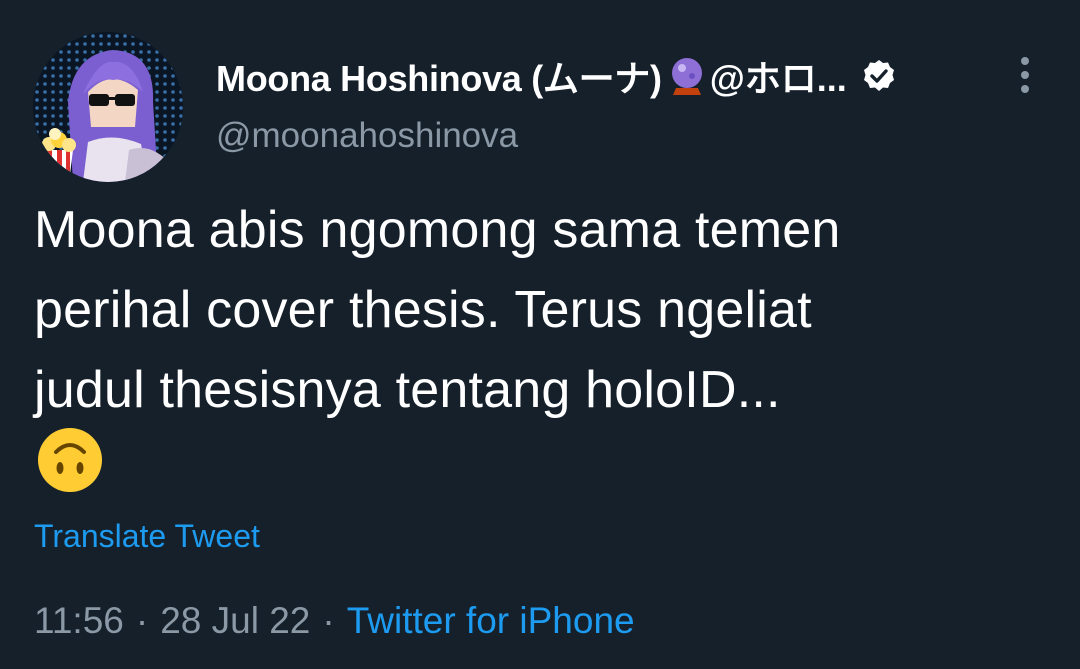  Describe the element at coordinates (70, 460) in the screenshot. I see `upside-down-face-icon` at that location.